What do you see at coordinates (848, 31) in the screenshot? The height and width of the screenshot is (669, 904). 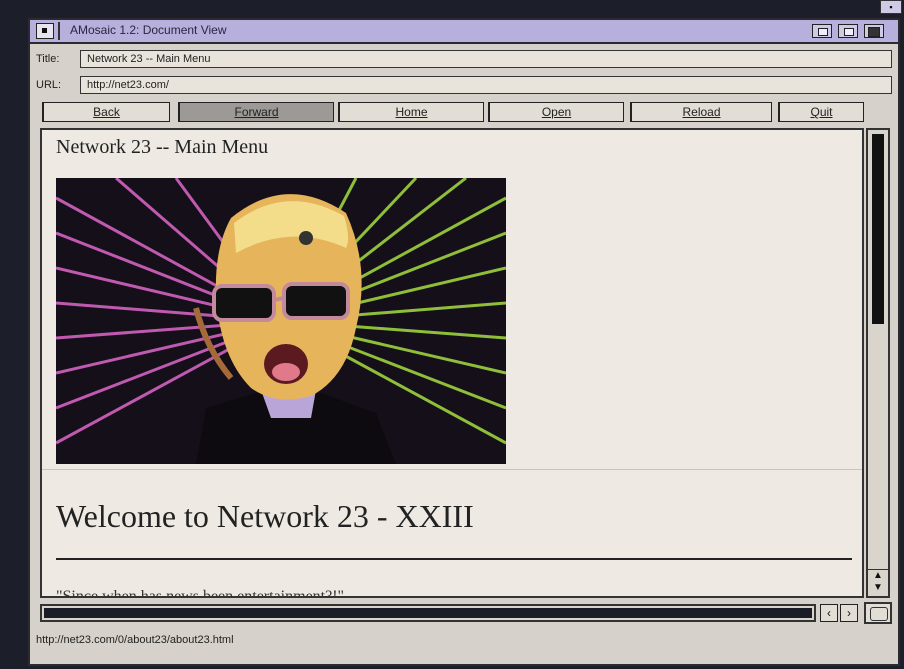 I see `zoom-icon` at bounding box center [848, 31].